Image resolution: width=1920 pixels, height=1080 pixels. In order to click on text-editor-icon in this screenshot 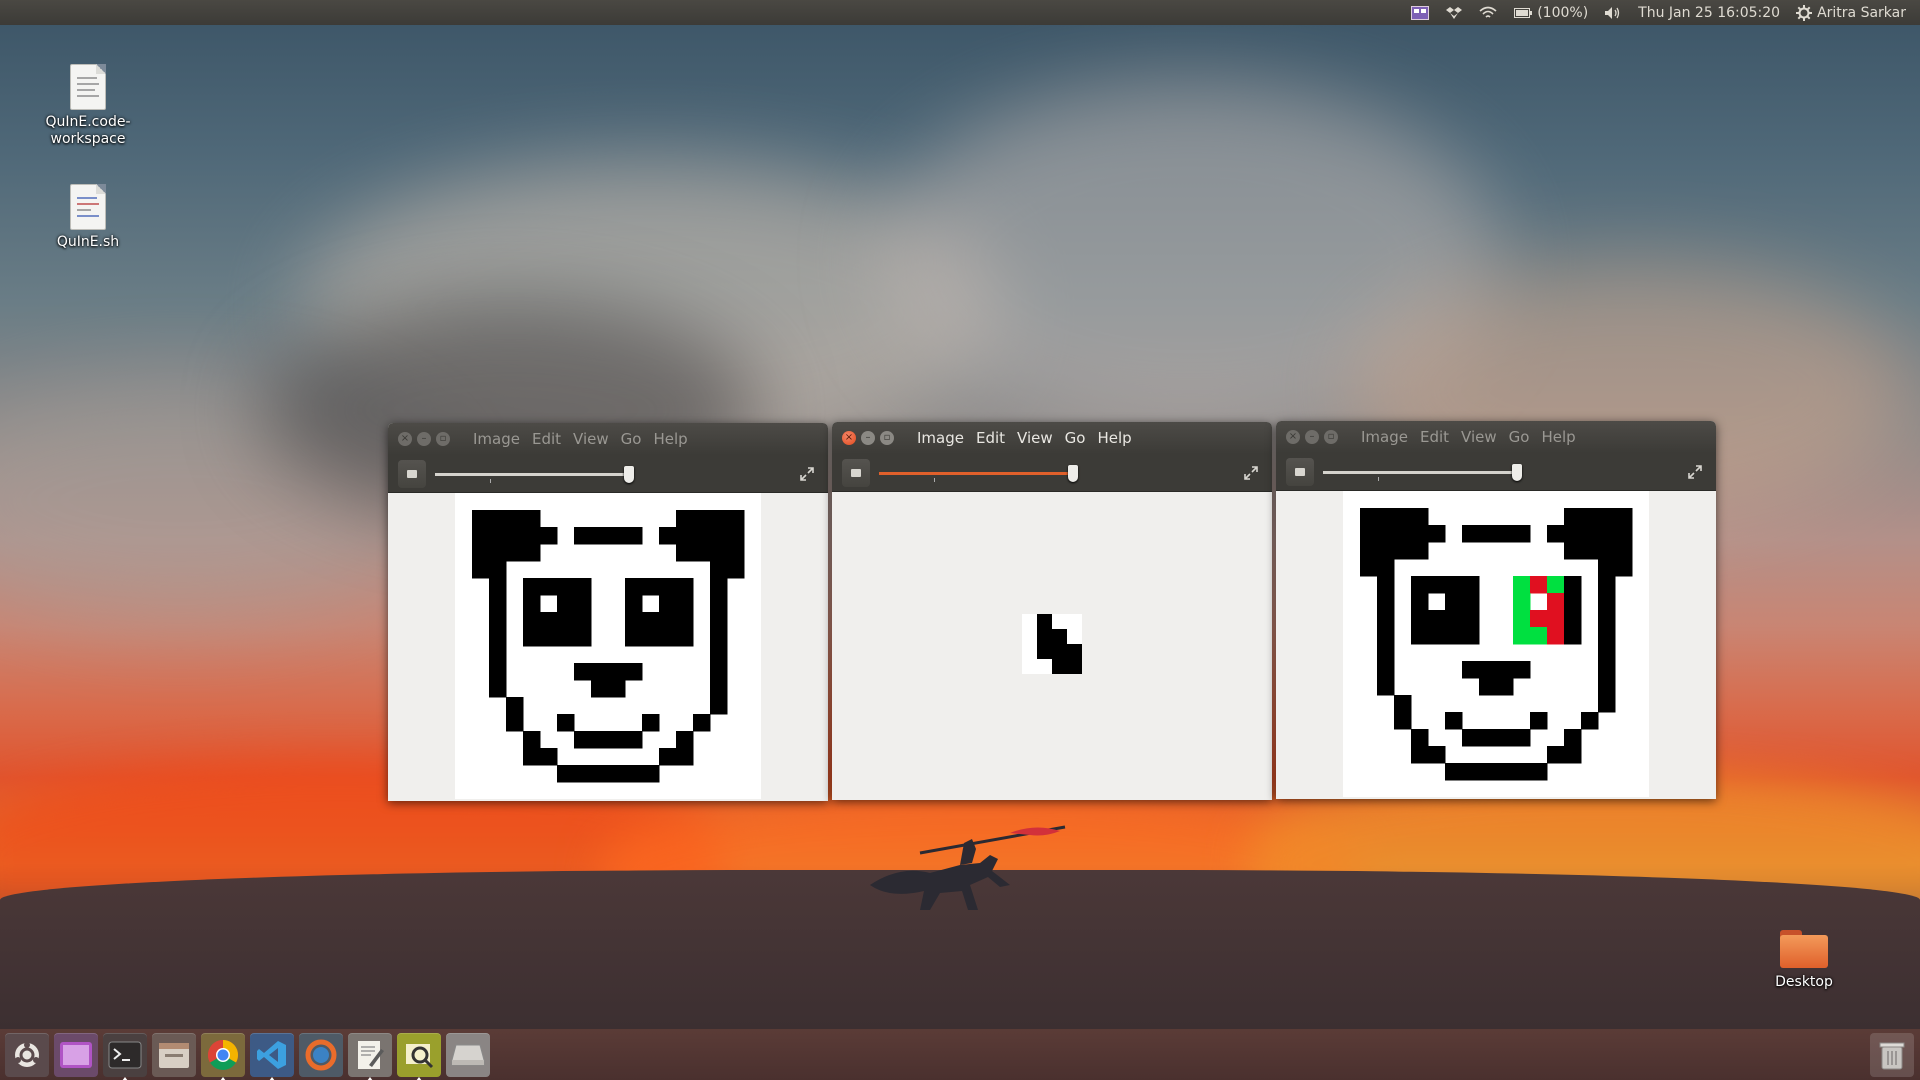, I will do `click(370, 1056)`.